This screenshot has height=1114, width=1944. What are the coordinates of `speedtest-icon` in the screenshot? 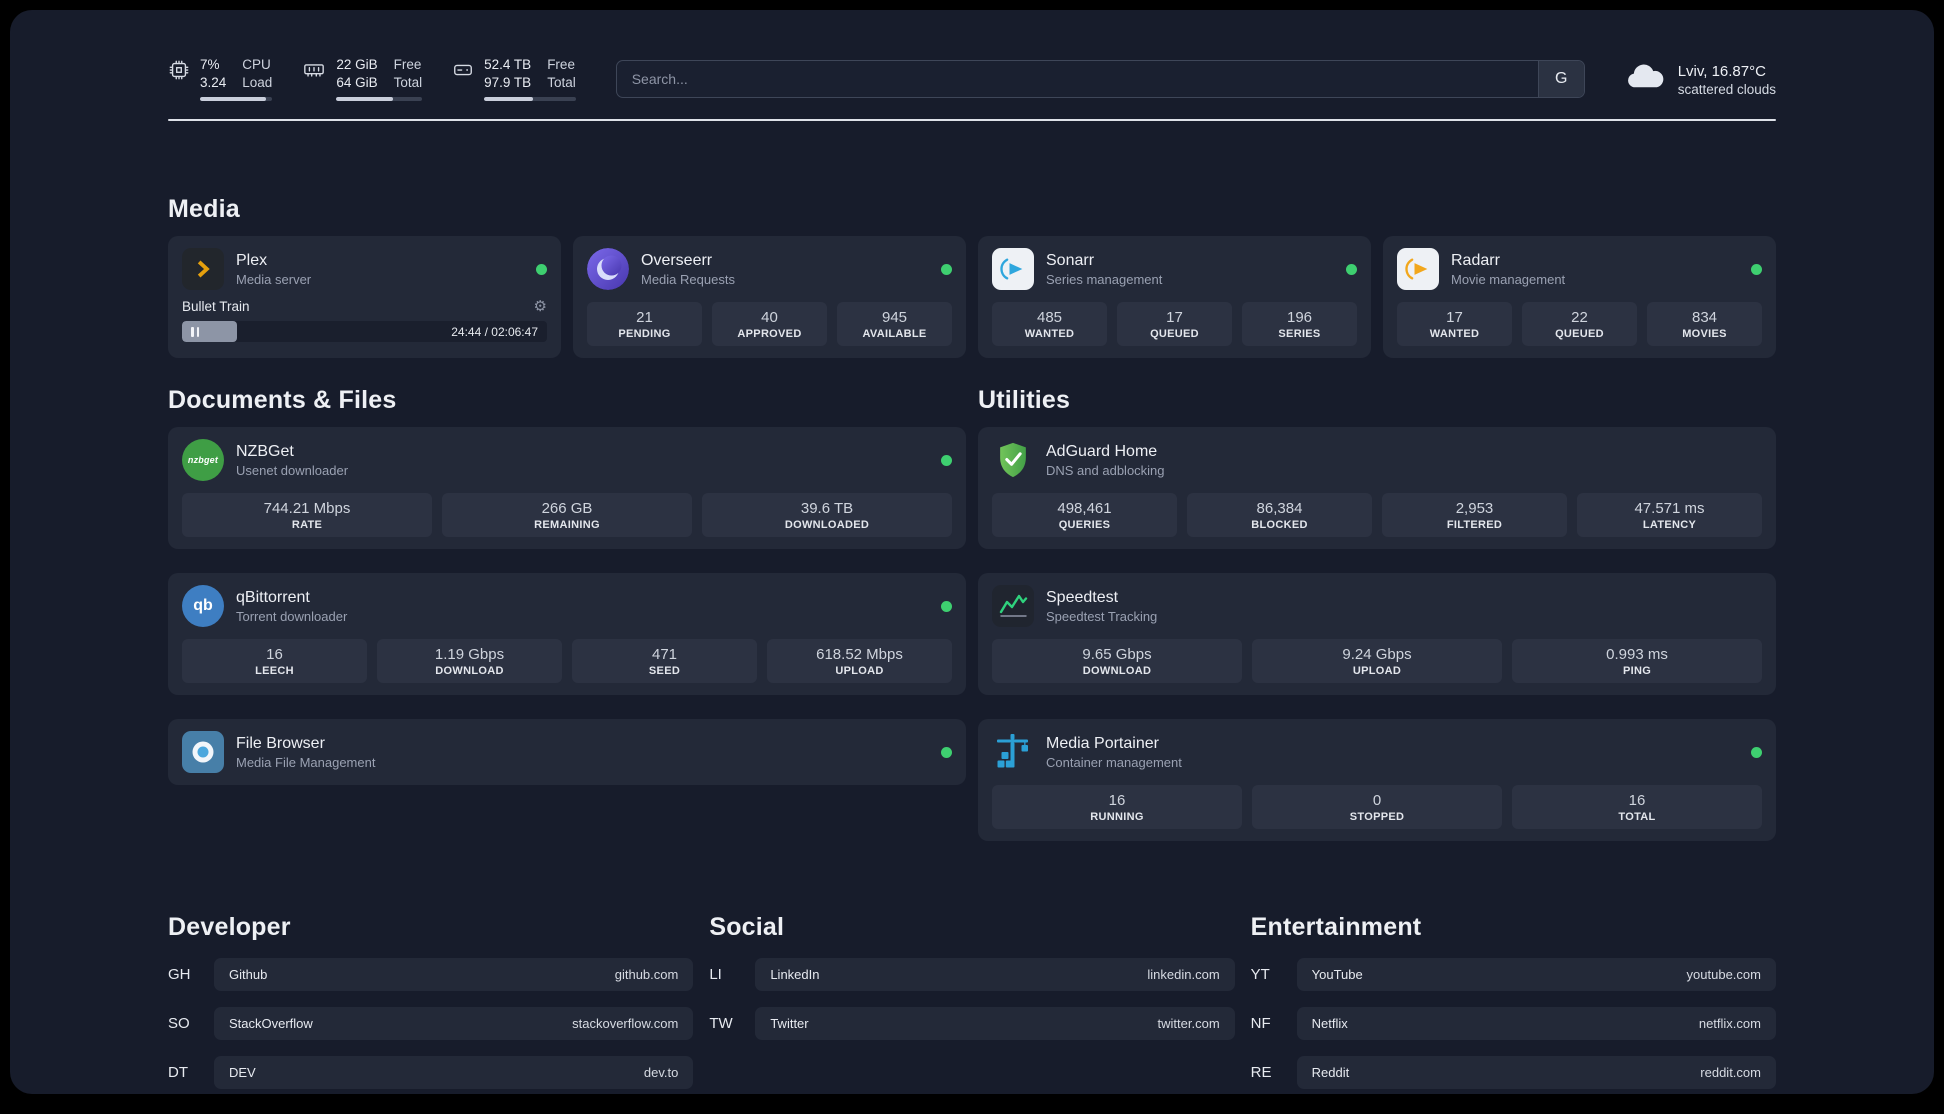 It's located at (1013, 606).